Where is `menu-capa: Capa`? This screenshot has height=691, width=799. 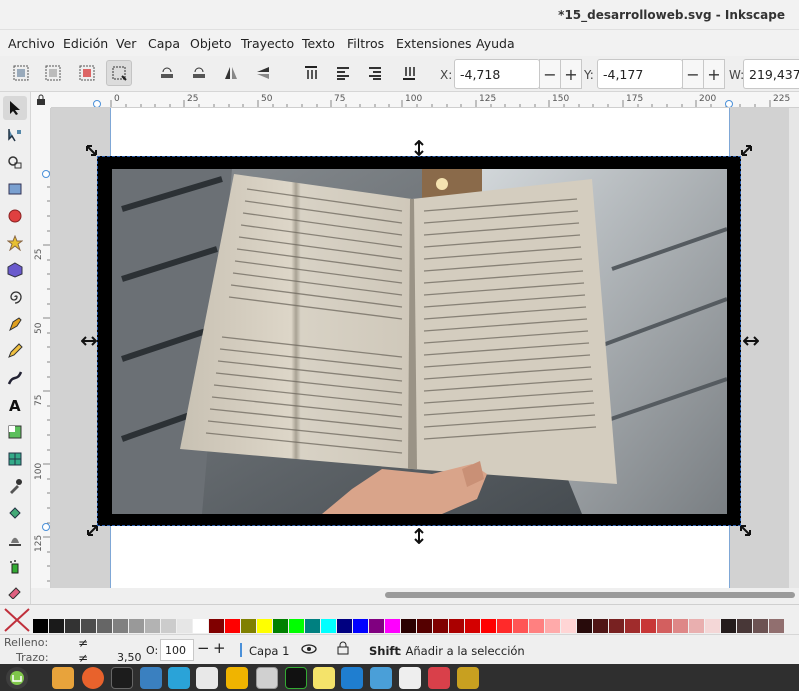
menu-capa: Capa is located at coordinates (164, 43).